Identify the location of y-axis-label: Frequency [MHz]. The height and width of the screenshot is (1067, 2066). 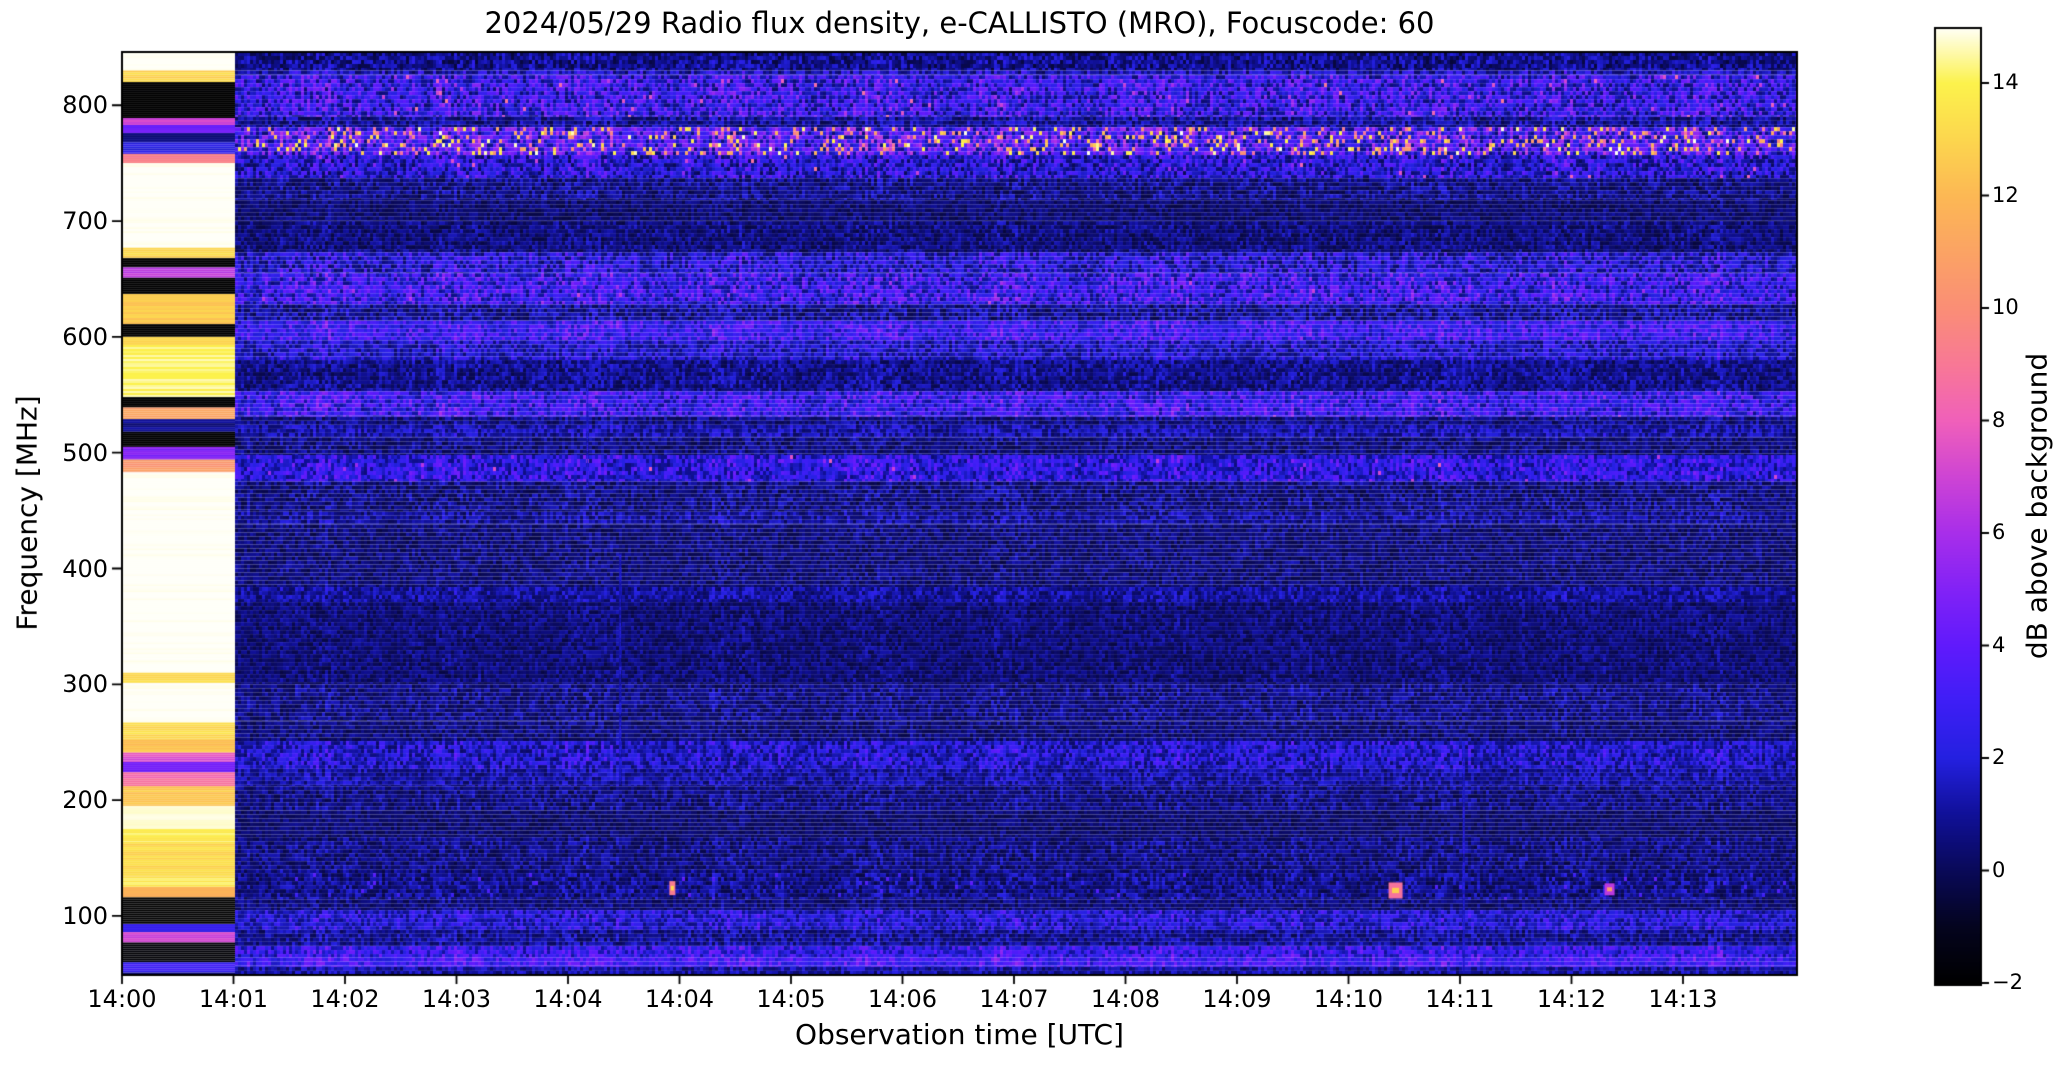
(27, 513).